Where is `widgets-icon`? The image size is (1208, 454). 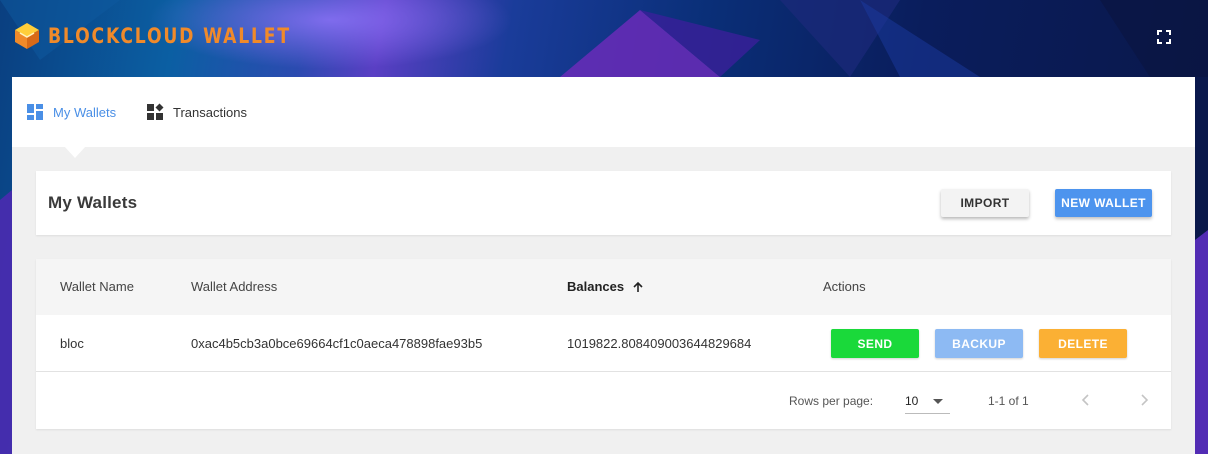
widgets-icon is located at coordinates (155, 111).